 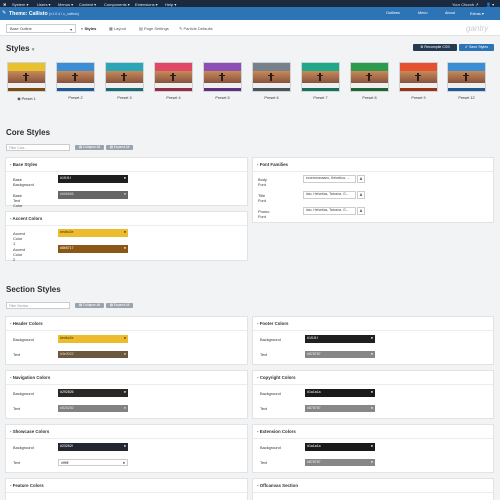 I want to click on section-panel-title: - Showcase Colors, so click(x=29, y=431).